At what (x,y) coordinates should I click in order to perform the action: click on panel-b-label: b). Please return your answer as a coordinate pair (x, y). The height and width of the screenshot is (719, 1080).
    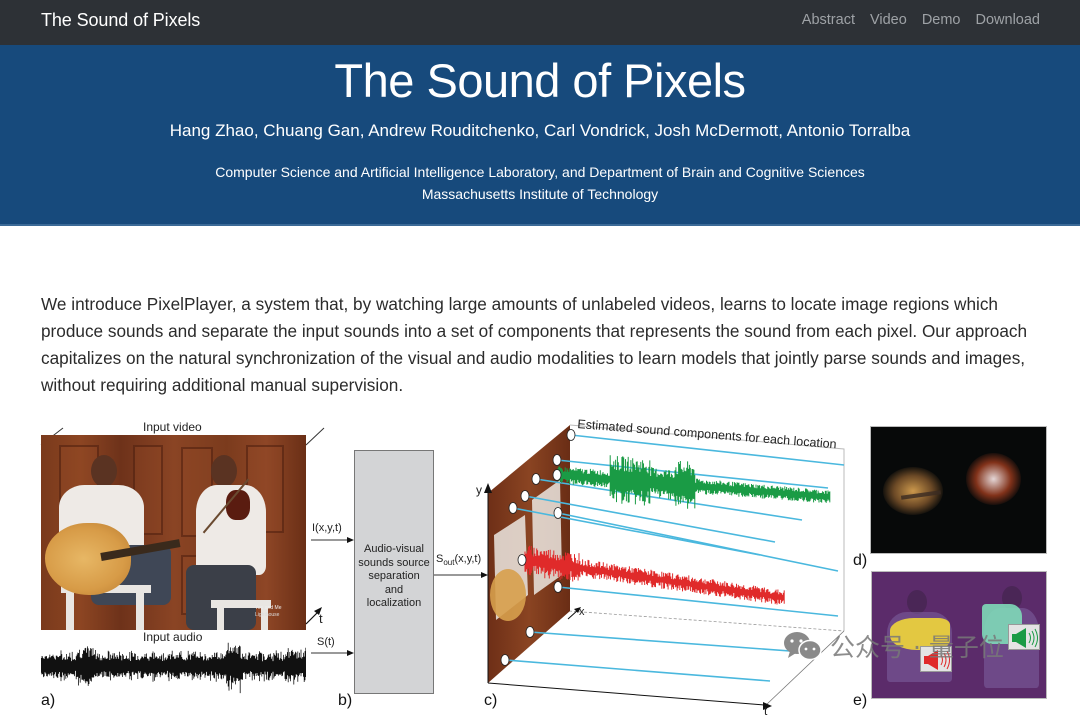
    Looking at the image, I should click on (345, 700).